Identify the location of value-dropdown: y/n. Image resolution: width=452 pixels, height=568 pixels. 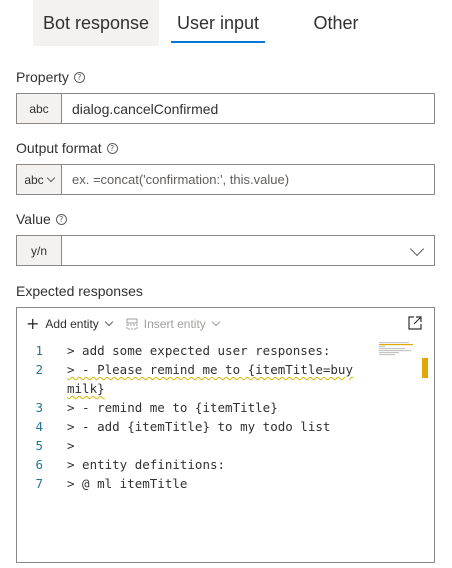
(225, 250).